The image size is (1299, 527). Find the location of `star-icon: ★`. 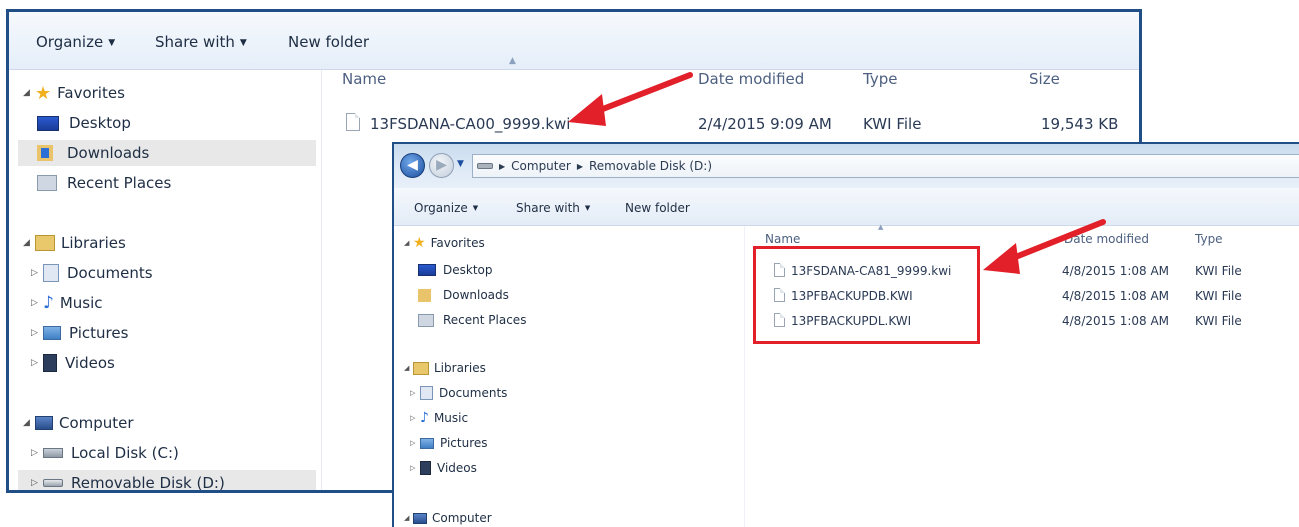

star-icon: ★ is located at coordinates (419, 243).